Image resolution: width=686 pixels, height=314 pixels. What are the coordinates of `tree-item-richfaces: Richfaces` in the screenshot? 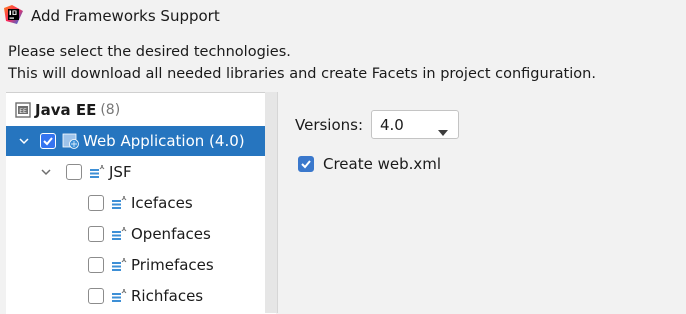 It's located at (141, 296).